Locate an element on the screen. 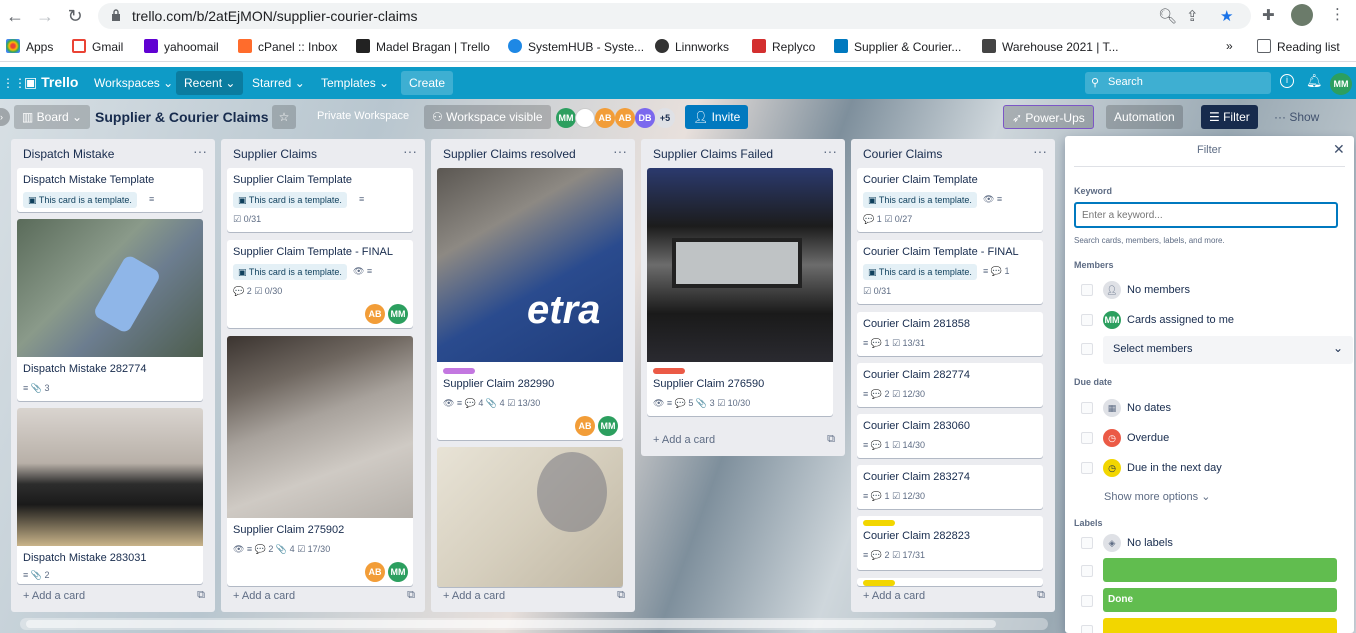 Image resolution: width=1356 pixels, height=633 pixels. filter-no-dates: ▦ No dates is located at coordinates (1211, 409).